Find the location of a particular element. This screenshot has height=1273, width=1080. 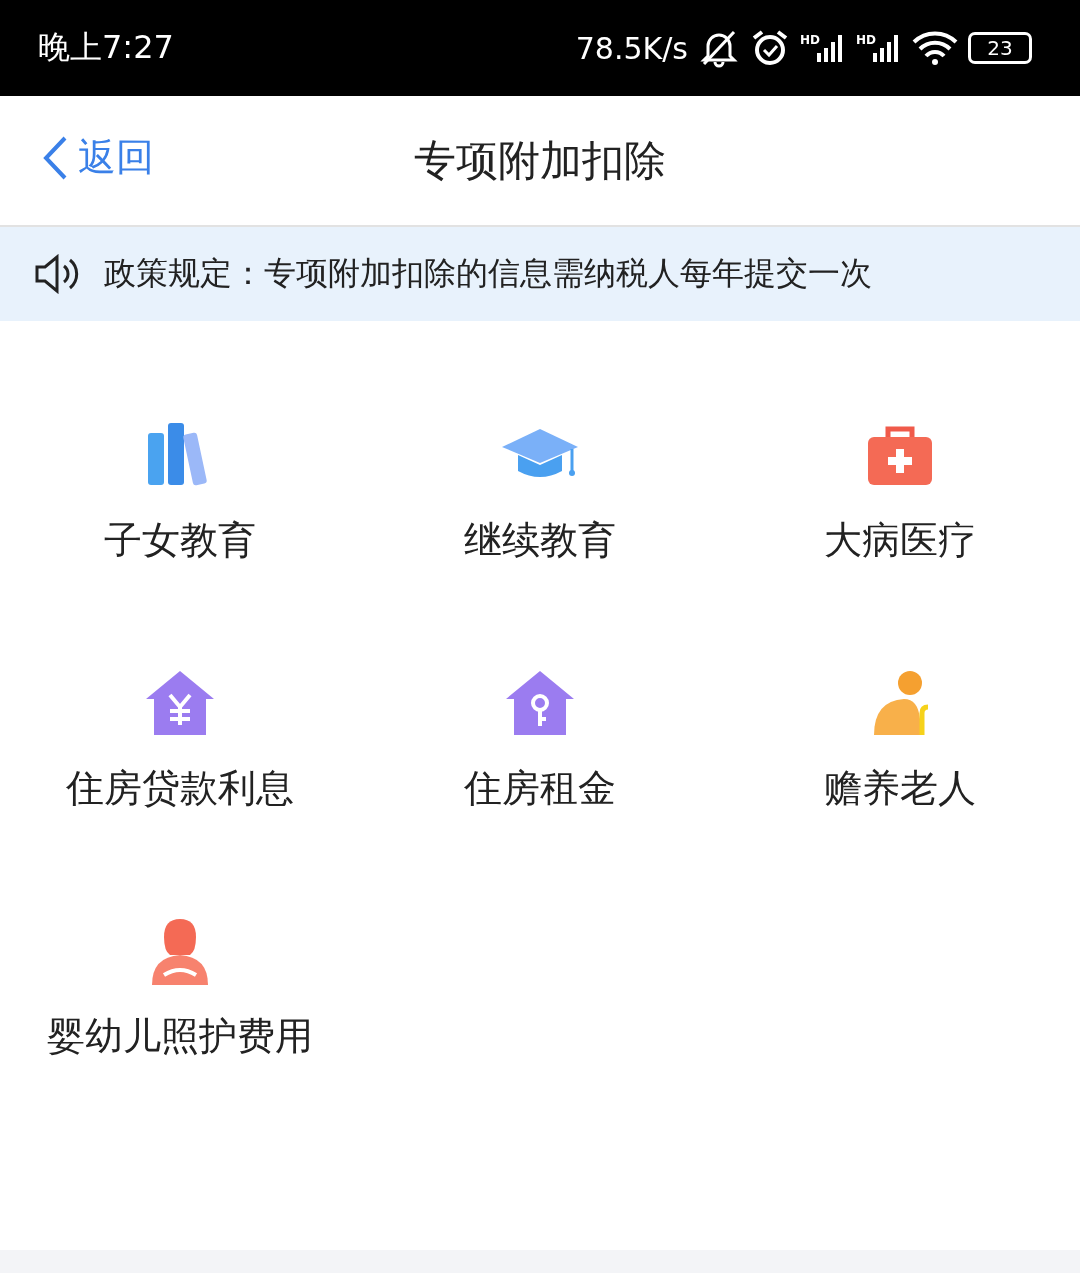

back-chevron-icon is located at coordinates (55, 157).